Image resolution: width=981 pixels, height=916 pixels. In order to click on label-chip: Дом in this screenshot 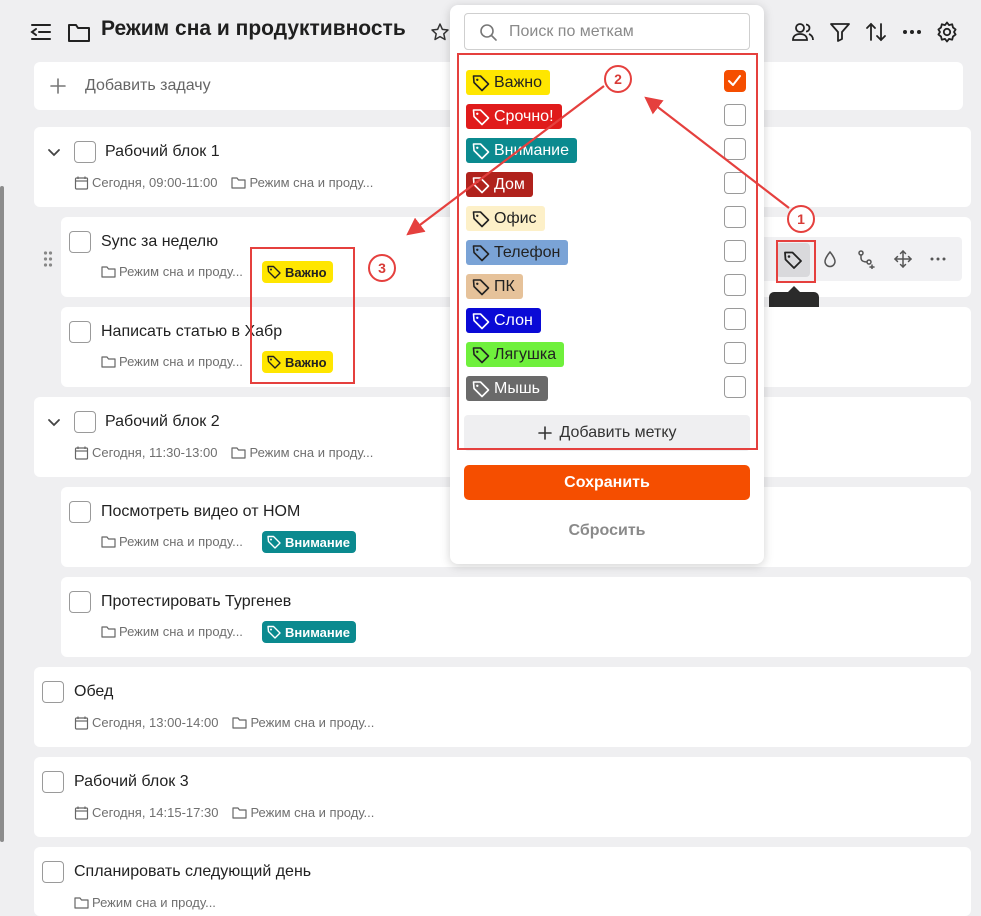, I will do `click(499, 184)`.